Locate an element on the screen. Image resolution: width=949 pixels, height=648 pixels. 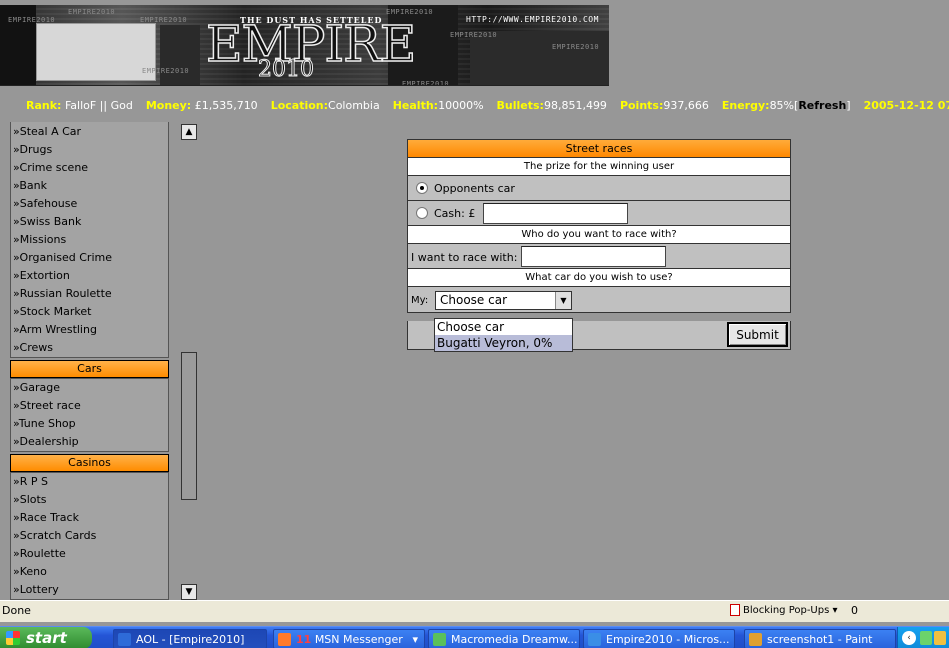
scroll-up-arrow-icon: ▲ is located at coordinates (189, 132).